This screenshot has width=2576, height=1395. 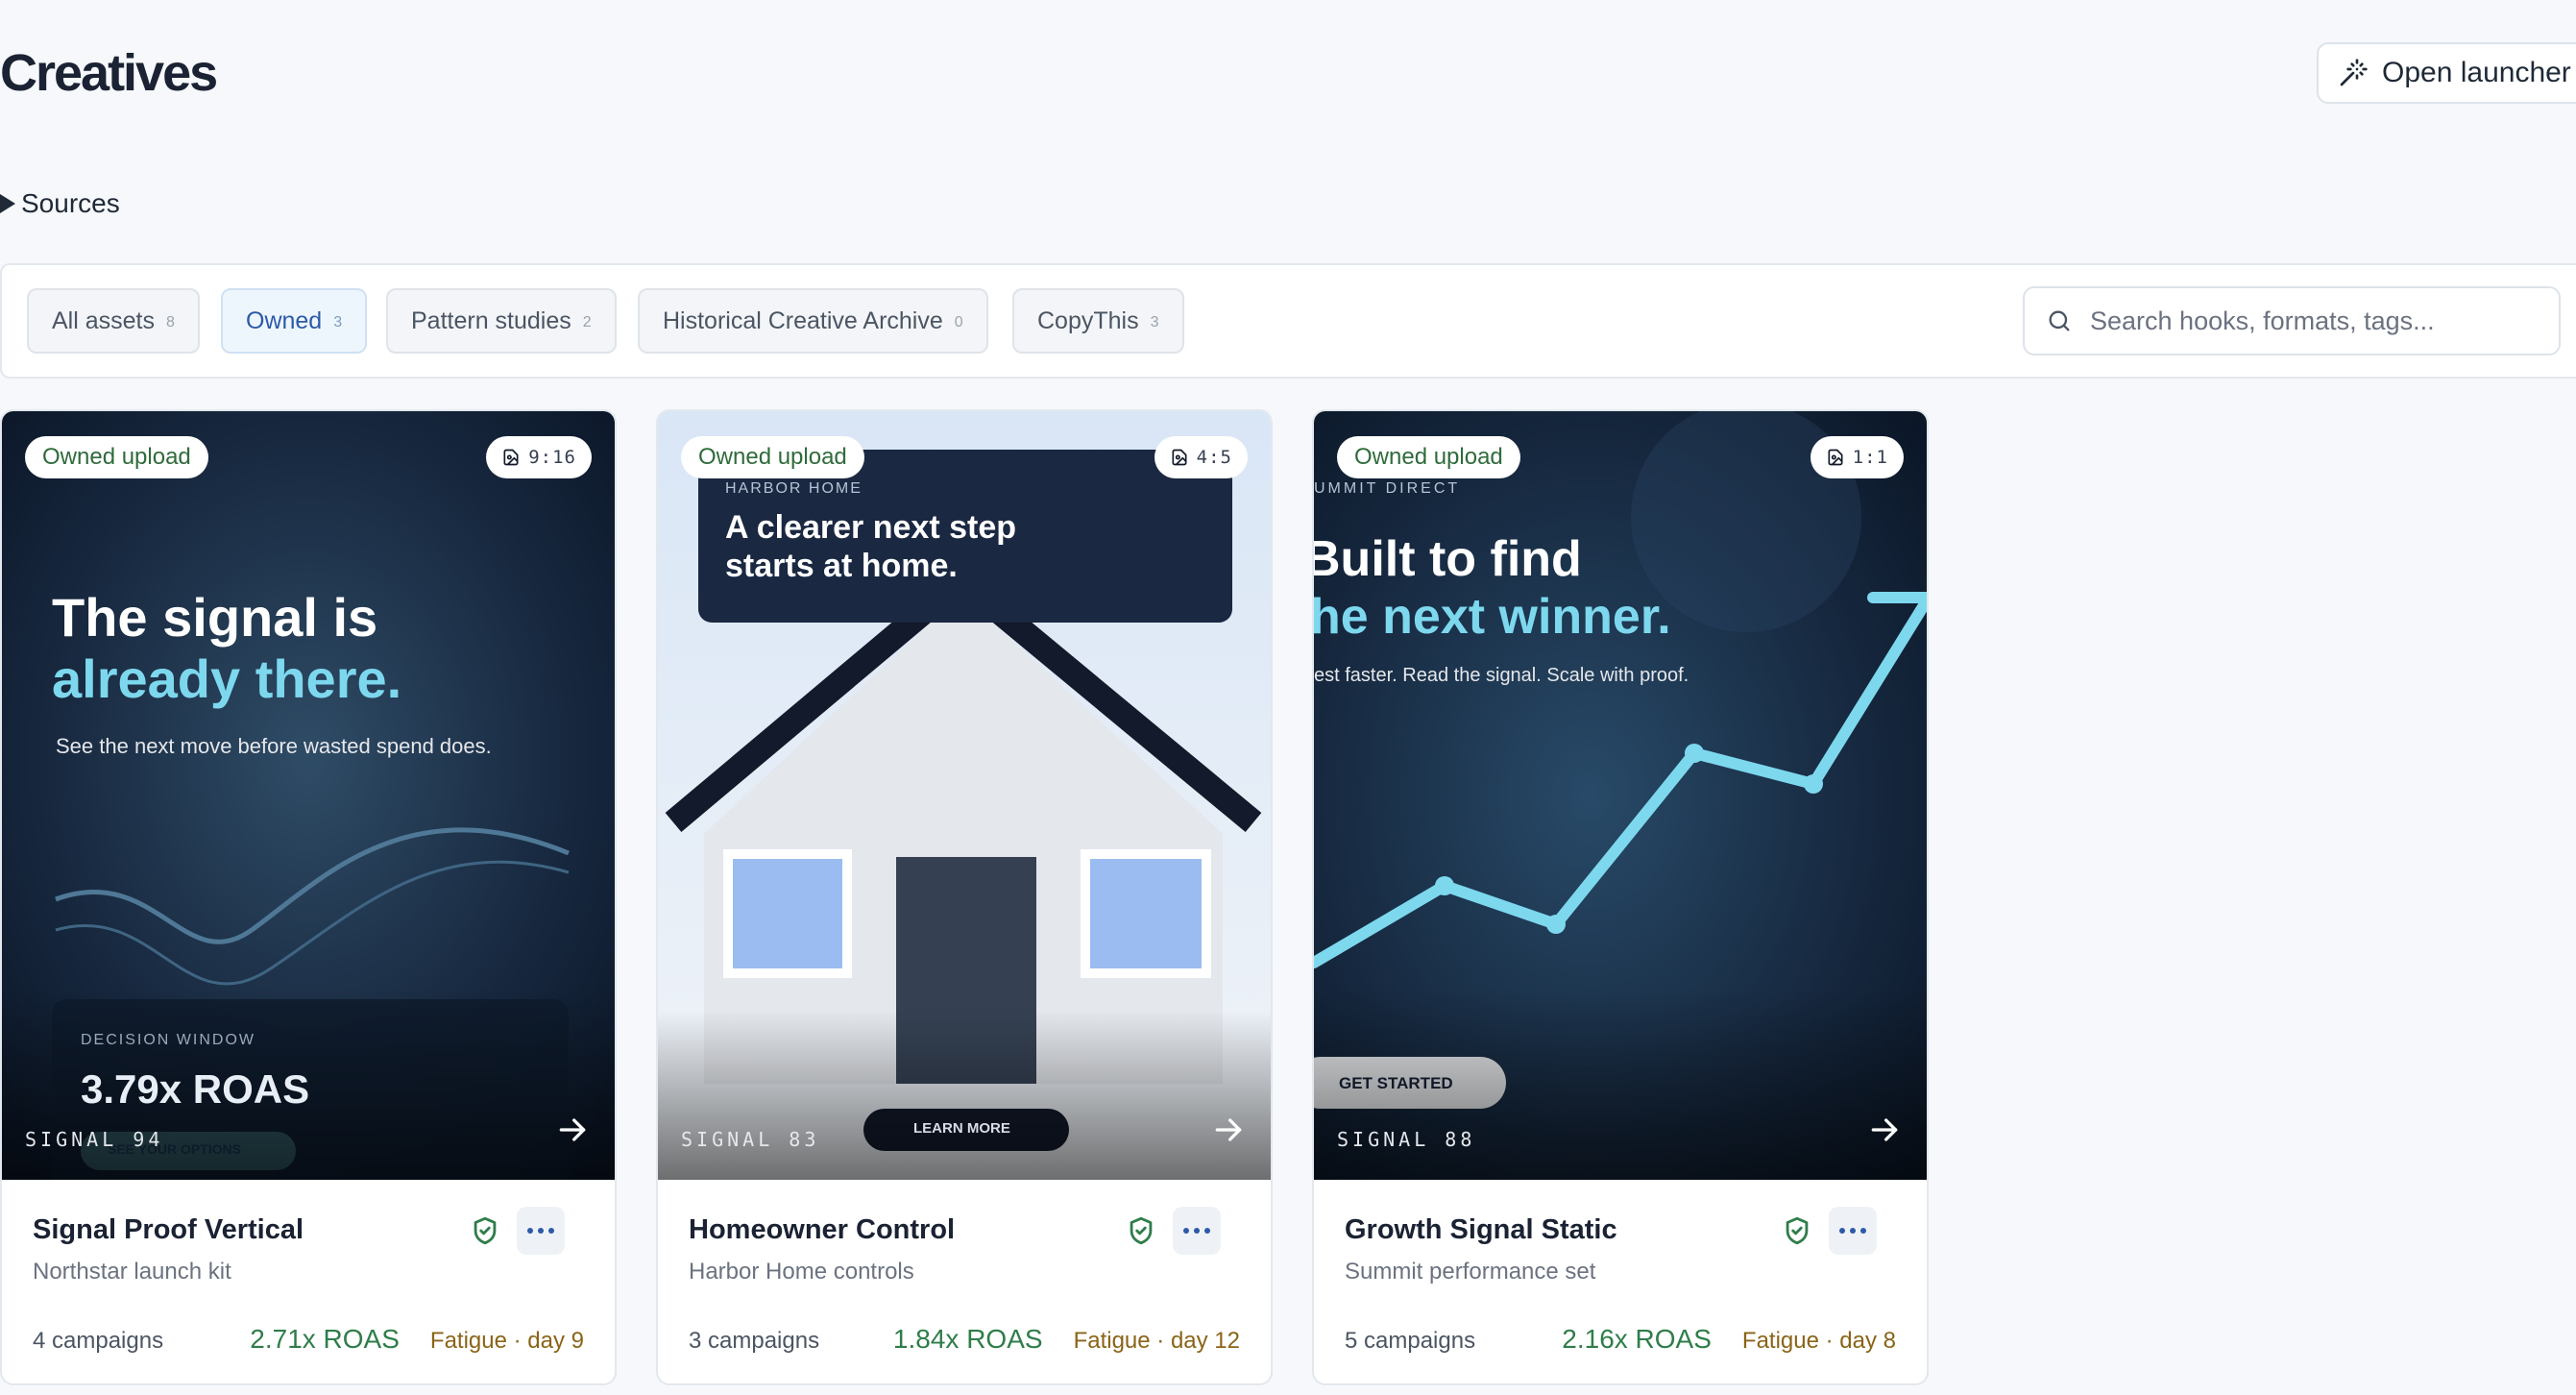 I want to click on card-subtitle: Summit performance set, so click(x=1470, y=1272).